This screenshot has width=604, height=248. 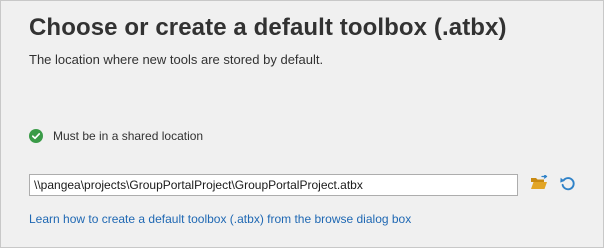 I want to click on reset-button, so click(x=568, y=185).